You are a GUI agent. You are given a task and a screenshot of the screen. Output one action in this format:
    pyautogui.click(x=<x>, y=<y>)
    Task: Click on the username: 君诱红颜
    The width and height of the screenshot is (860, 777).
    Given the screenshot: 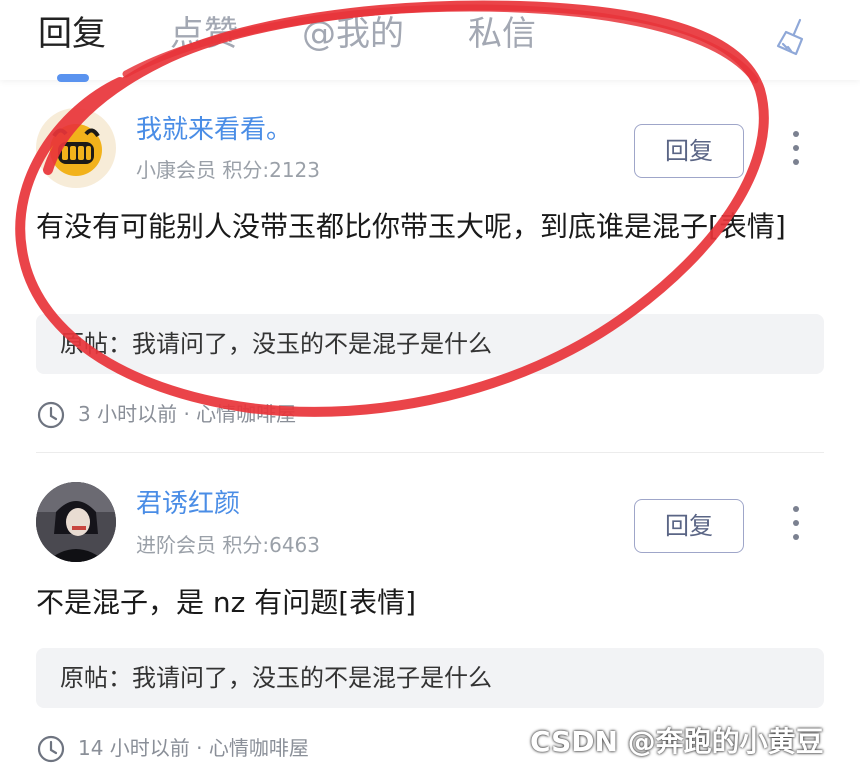 What is the action you would take?
    pyautogui.click(x=188, y=504)
    